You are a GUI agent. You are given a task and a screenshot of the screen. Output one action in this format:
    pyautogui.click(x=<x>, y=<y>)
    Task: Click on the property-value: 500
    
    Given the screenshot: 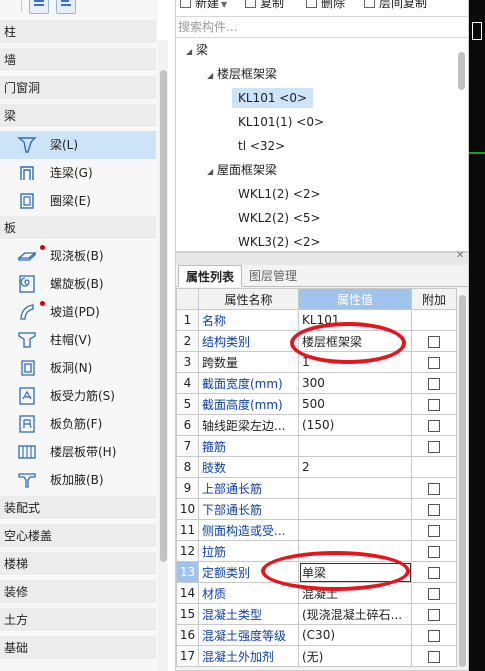 What is the action you would take?
    pyautogui.click(x=355, y=404)
    